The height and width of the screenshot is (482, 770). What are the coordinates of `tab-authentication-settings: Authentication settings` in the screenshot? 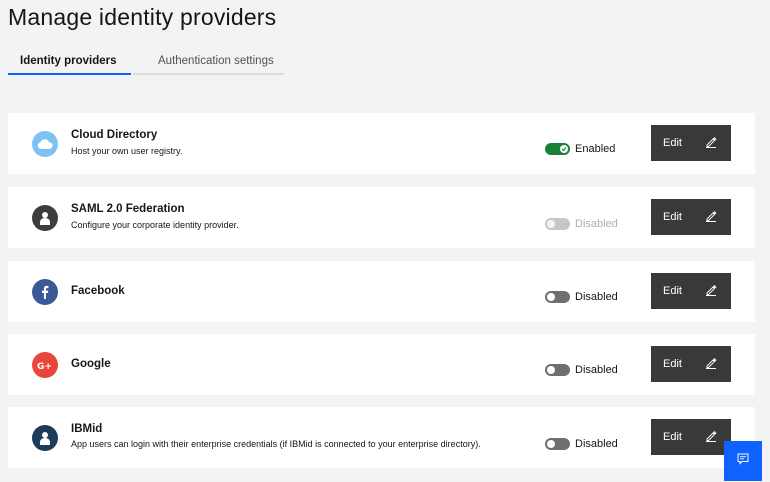 It's located at (208, 61).